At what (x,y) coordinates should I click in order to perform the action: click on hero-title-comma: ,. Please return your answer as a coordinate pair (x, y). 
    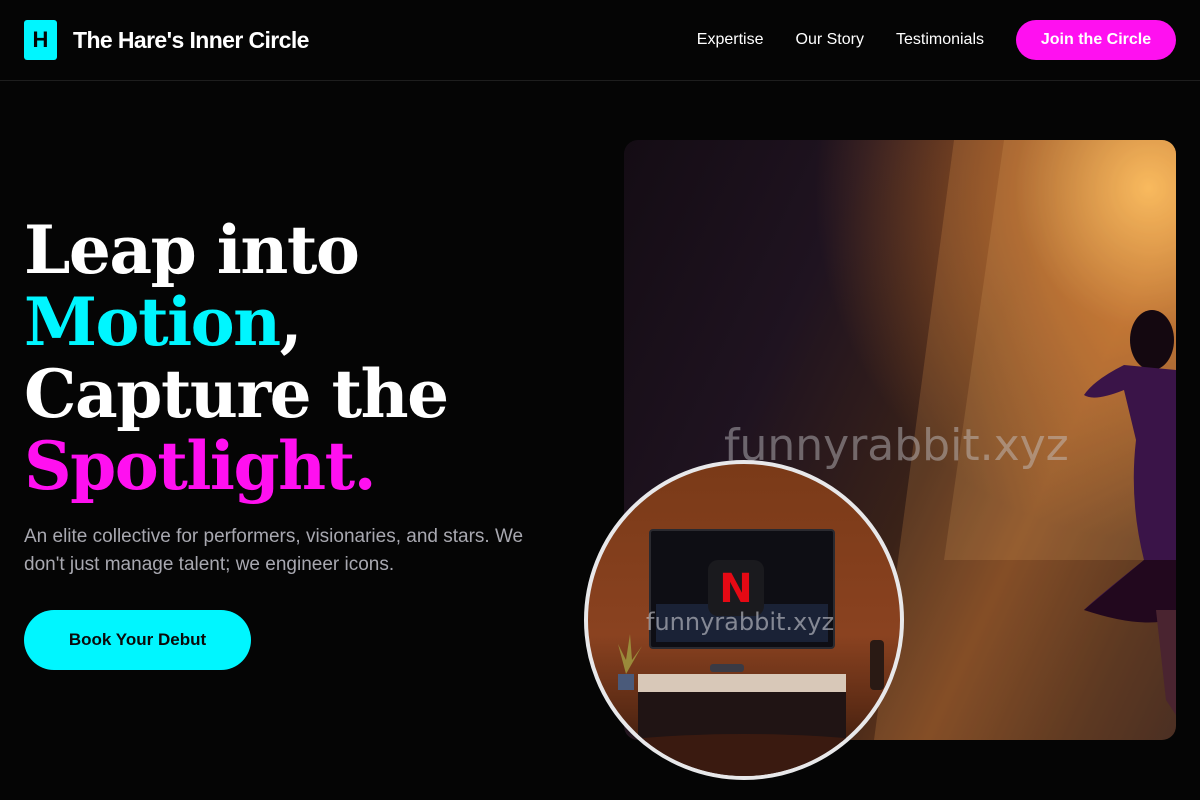
    Looking at the image, I should click on (291, 322).